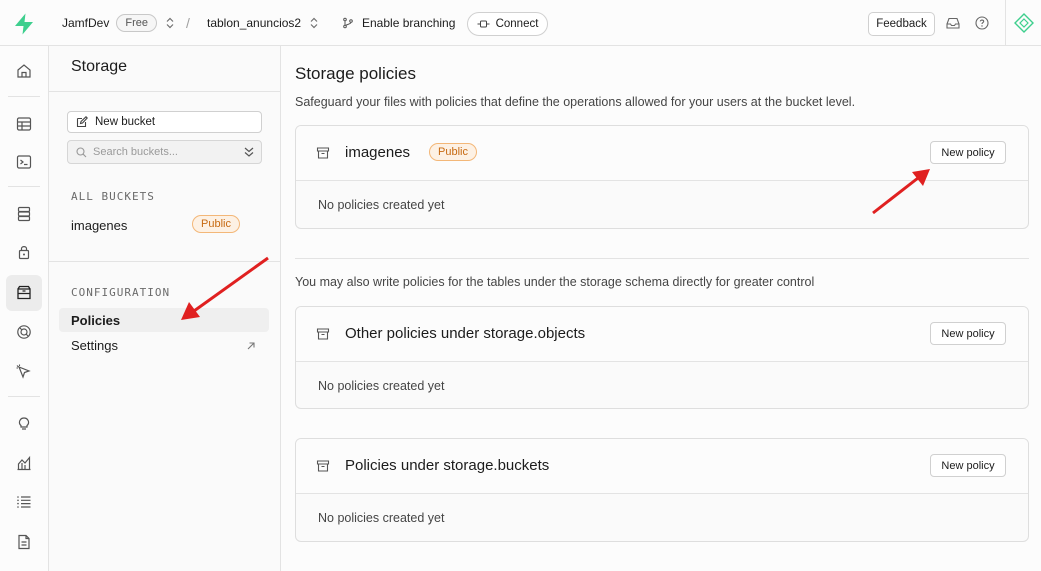  I want to click on connect-label: Connect, so click(517, 24).